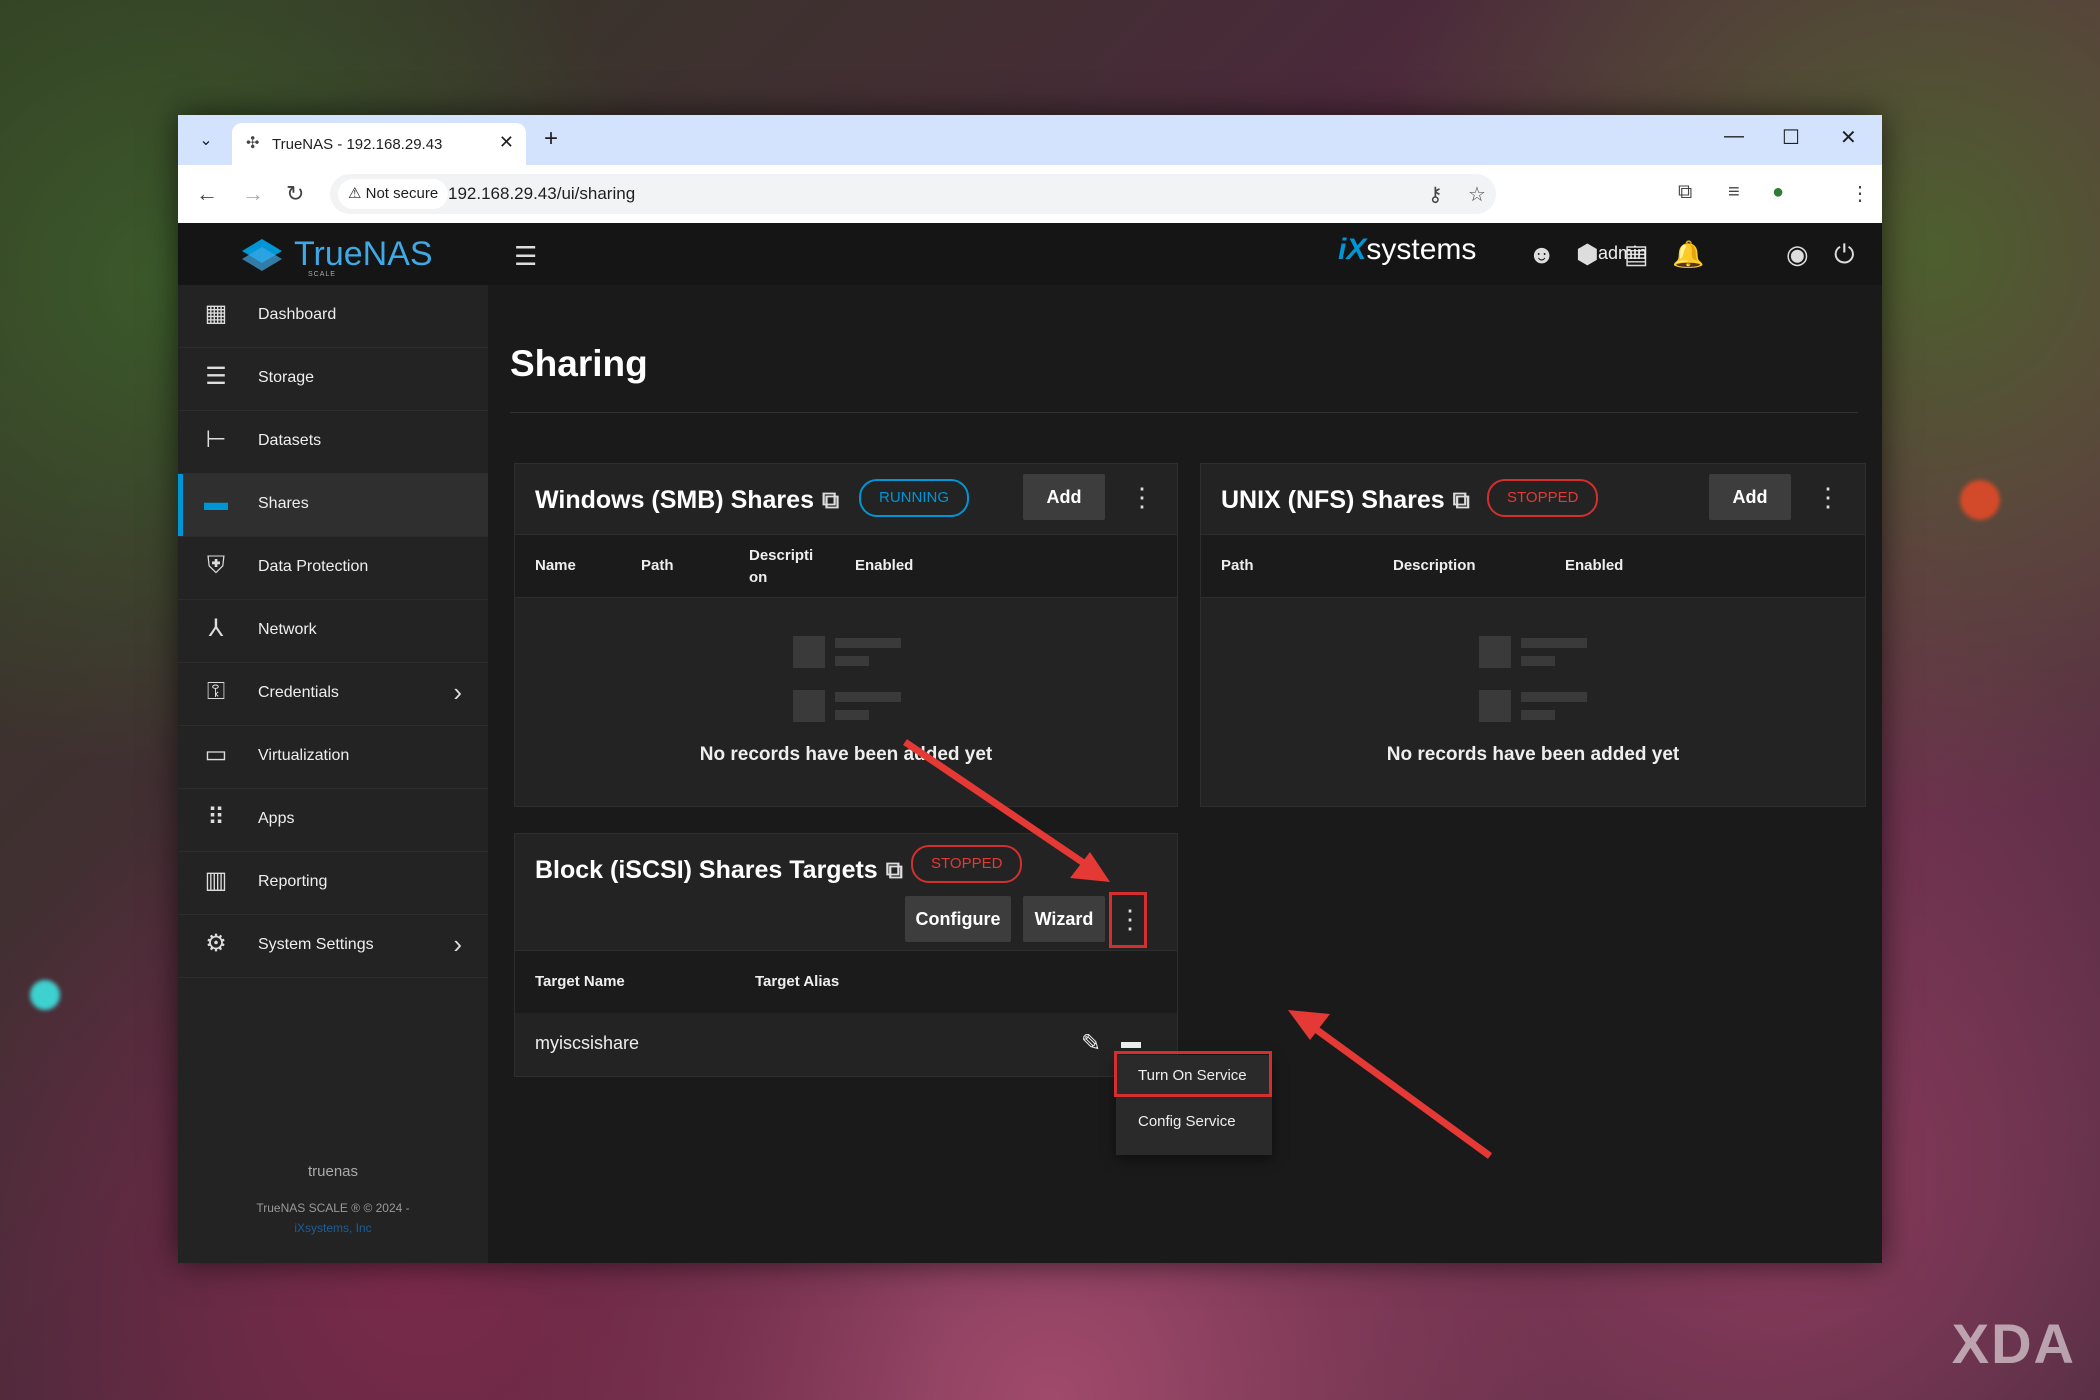 The height and width of the screenshot is (1400, 2100). I want to click on tab-search-icon: ⌄, so click(206, 141).